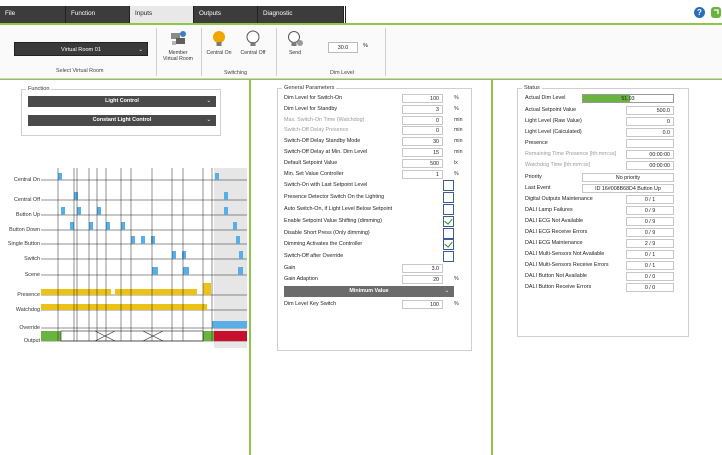  What do you see at coordinates (422, 163) in the screenshot?
I see `param-value-input: 500` at bounding box center [422, 163].